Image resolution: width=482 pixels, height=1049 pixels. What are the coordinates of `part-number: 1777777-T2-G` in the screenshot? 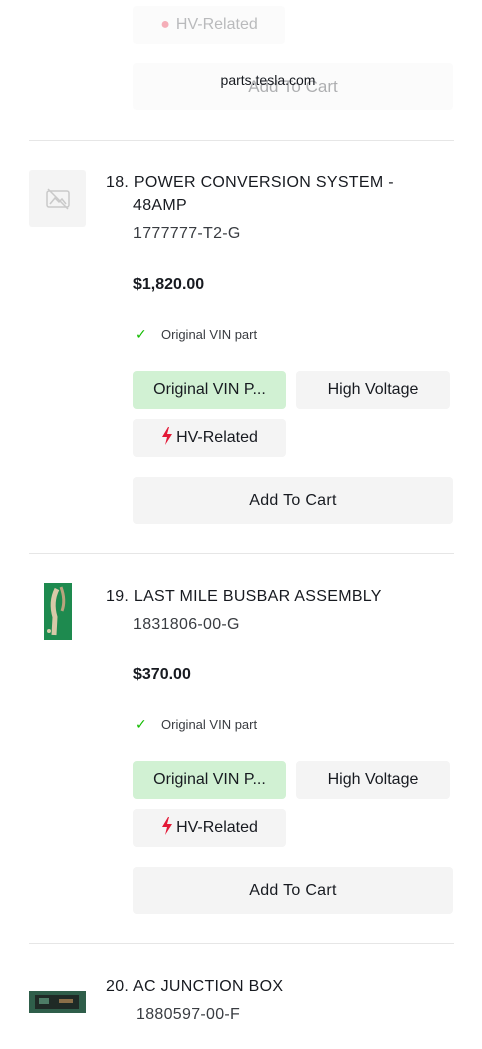 It's located at (187, 233).